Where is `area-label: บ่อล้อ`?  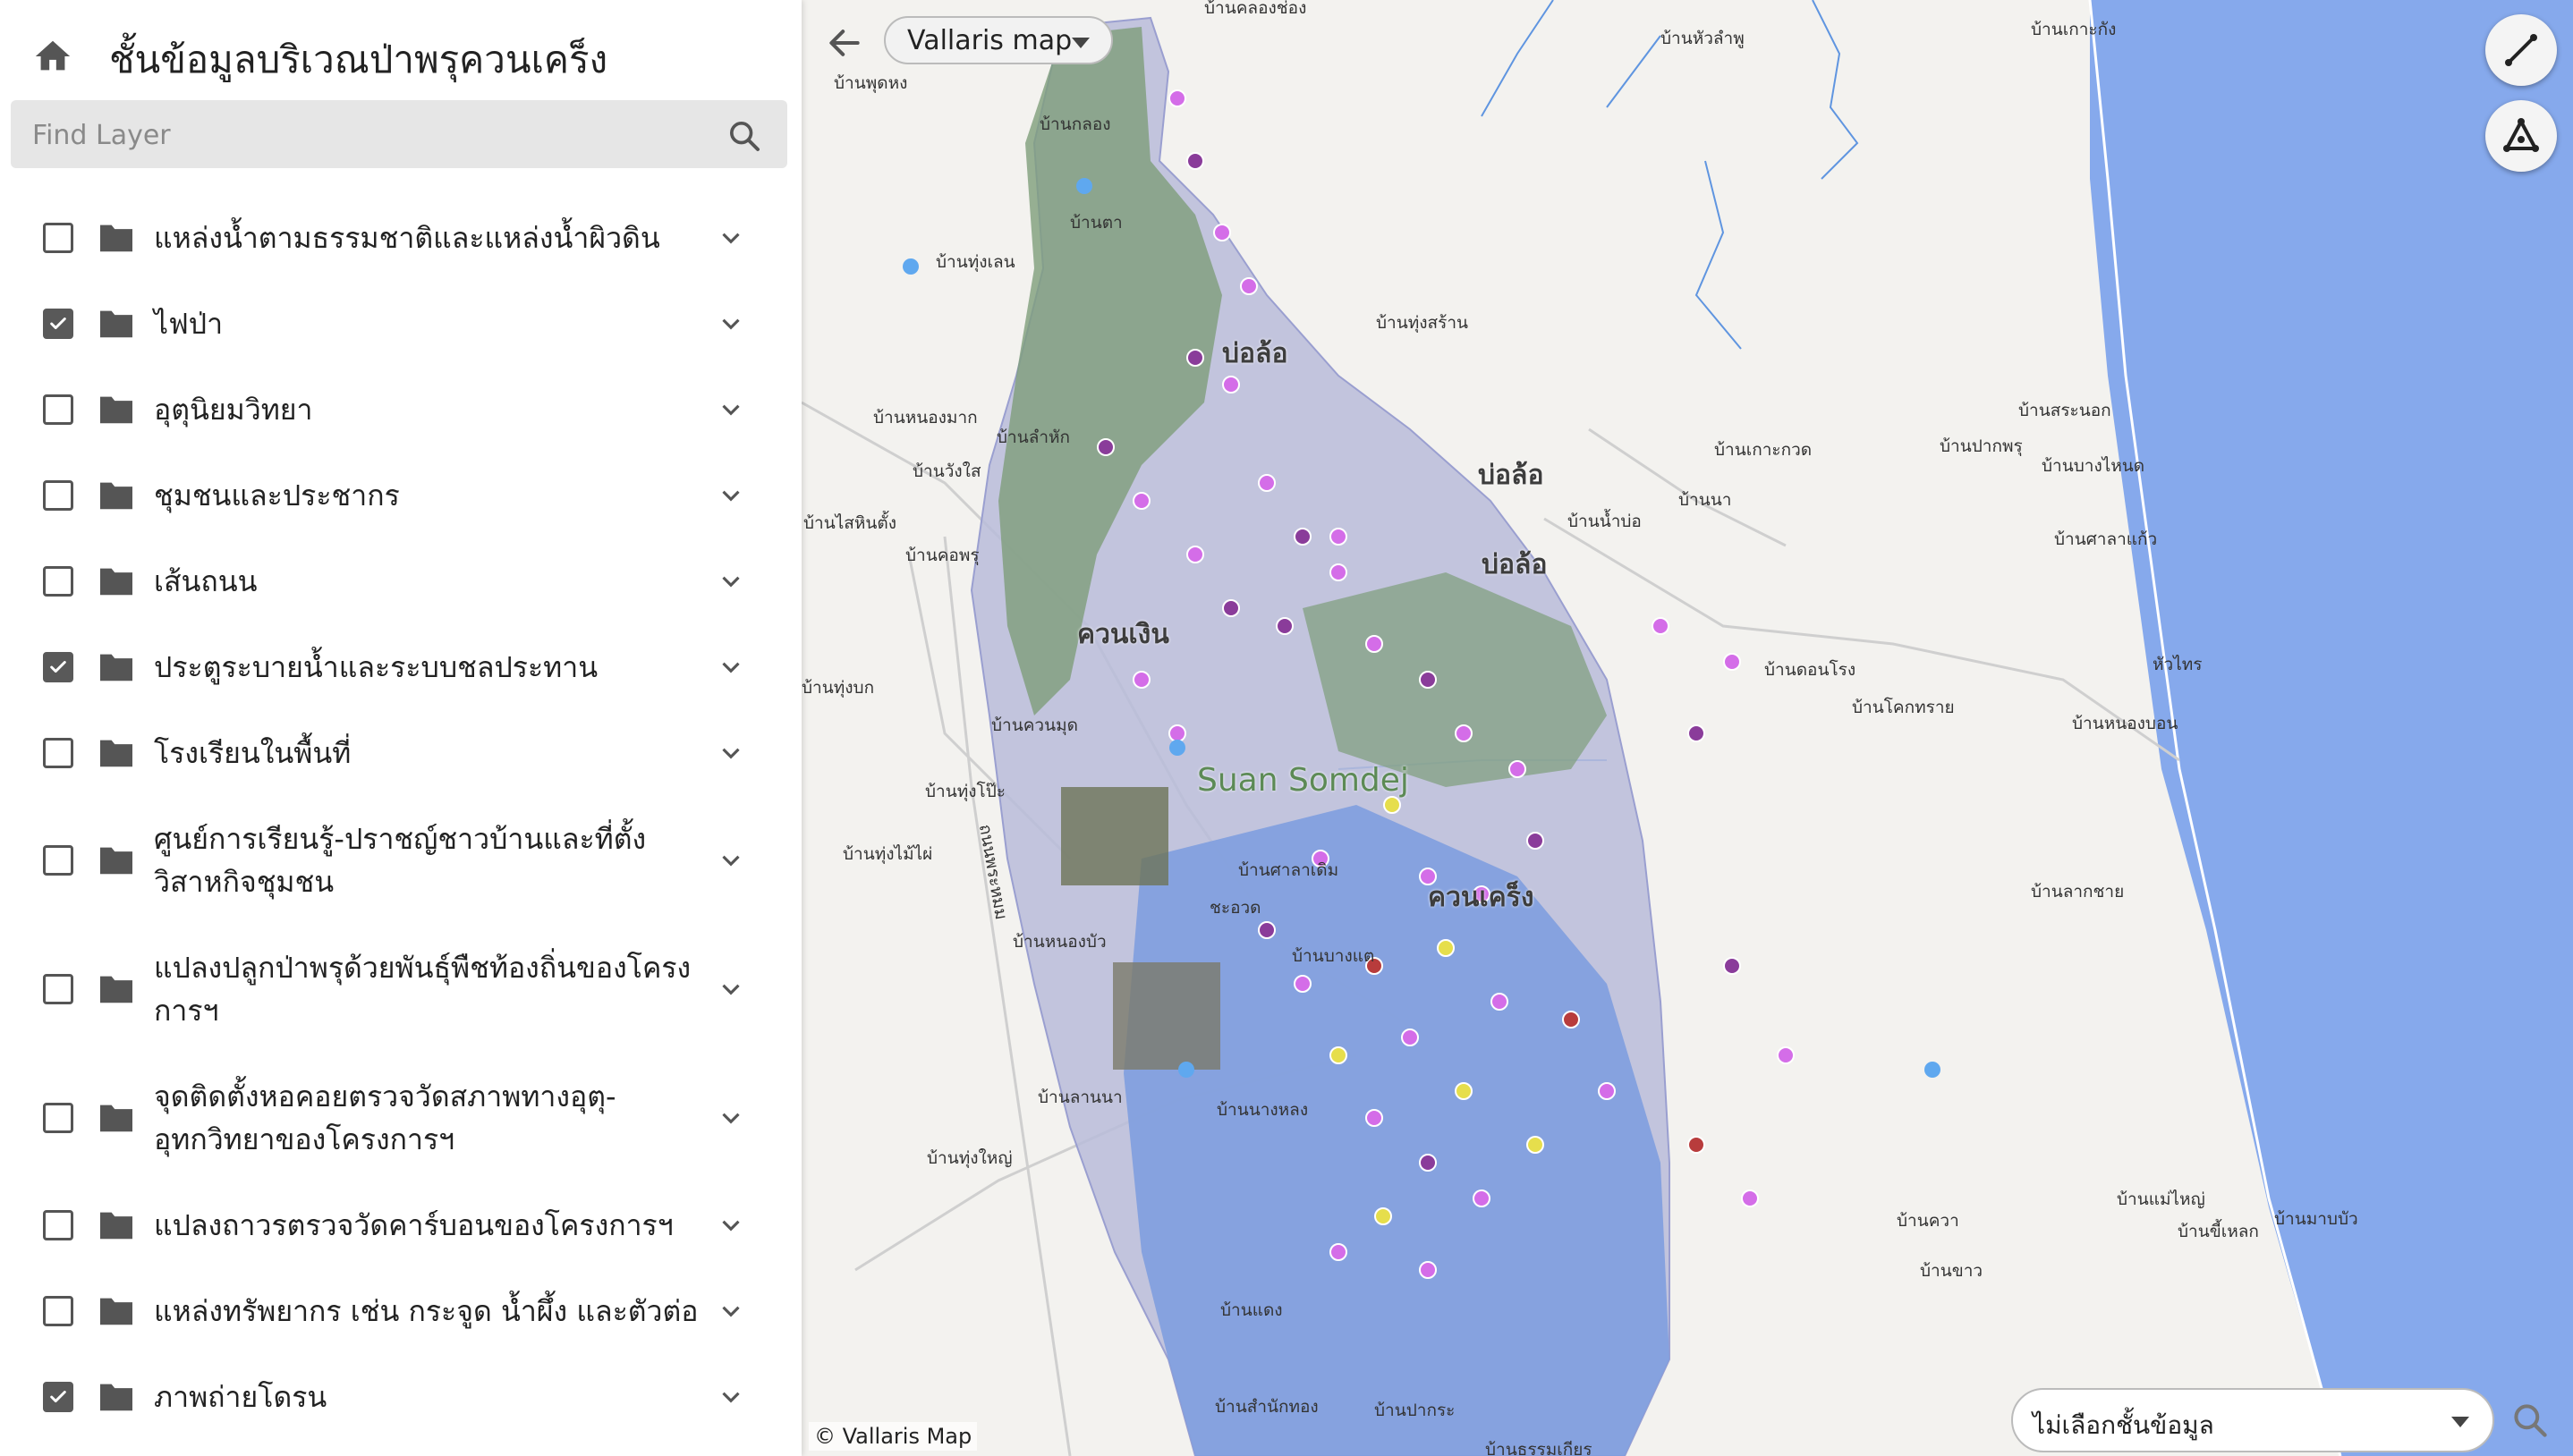
area-label: บ่อล้อ is located at coordinates (1255, 353).